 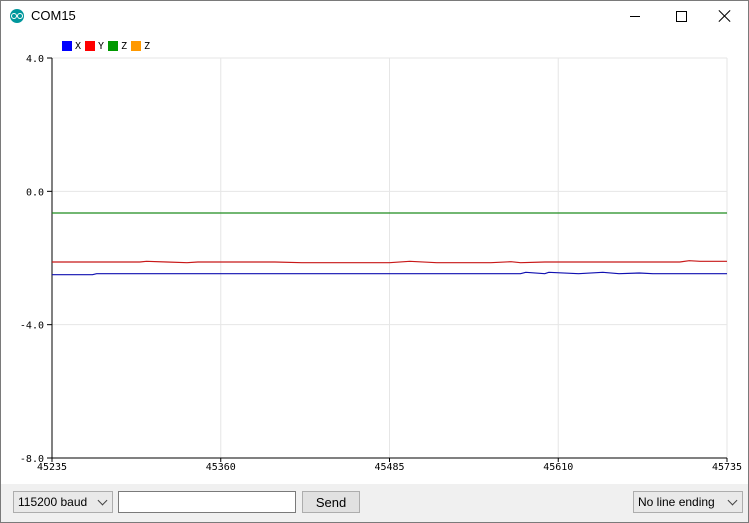 I want to click on line-ending-value: No line ending, so click(x=676, y=502).